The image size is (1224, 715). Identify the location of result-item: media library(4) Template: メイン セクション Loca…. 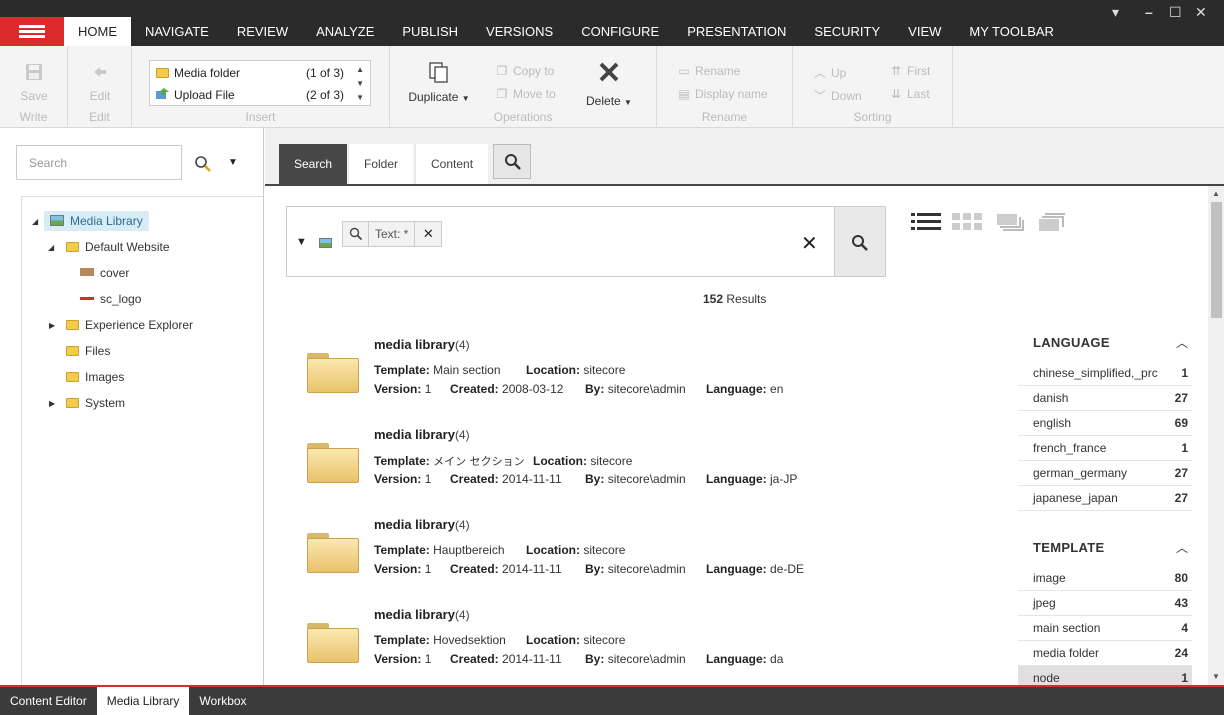
(655, 462).